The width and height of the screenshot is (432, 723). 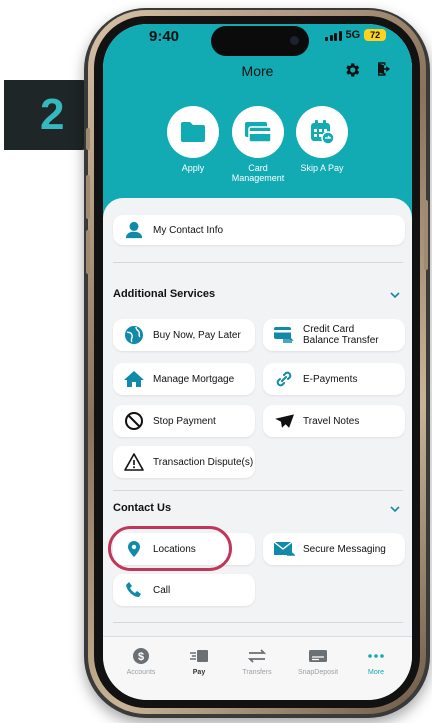 I want to click on locations-highlight-ring, so click(x=170, y=548).